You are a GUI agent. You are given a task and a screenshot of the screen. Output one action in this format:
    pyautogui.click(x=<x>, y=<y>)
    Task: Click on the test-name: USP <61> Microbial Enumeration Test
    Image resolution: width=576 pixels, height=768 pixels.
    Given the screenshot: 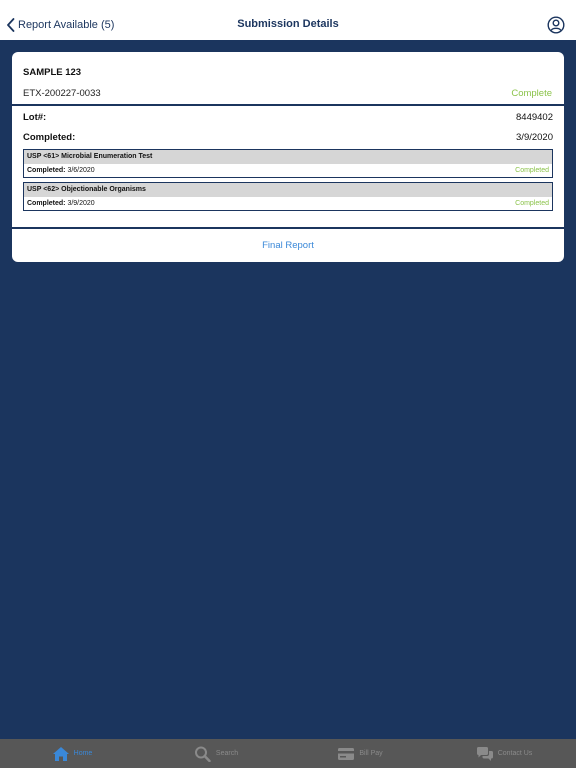 What is the action you would take?
    pyautogui.click(x=288, y=157)
    